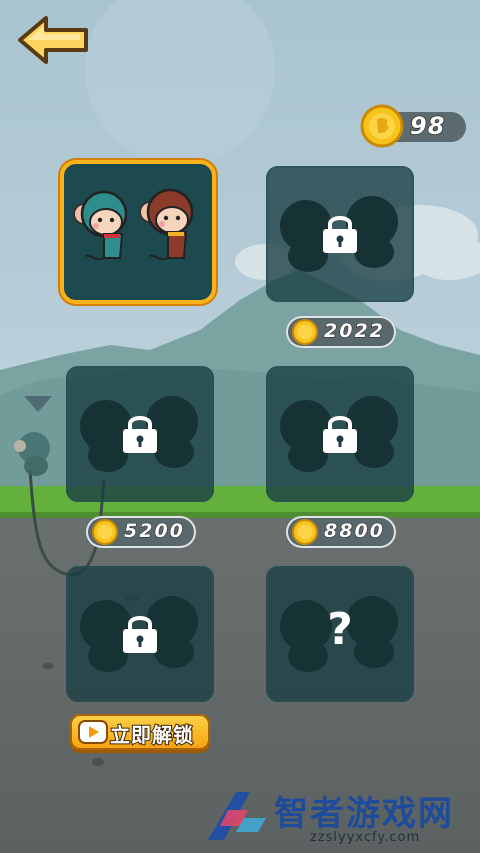  What do you see at coordinates (133, 224) in the screenshot?
I see `monkey-pair-image` at bounding box center [133, 224].